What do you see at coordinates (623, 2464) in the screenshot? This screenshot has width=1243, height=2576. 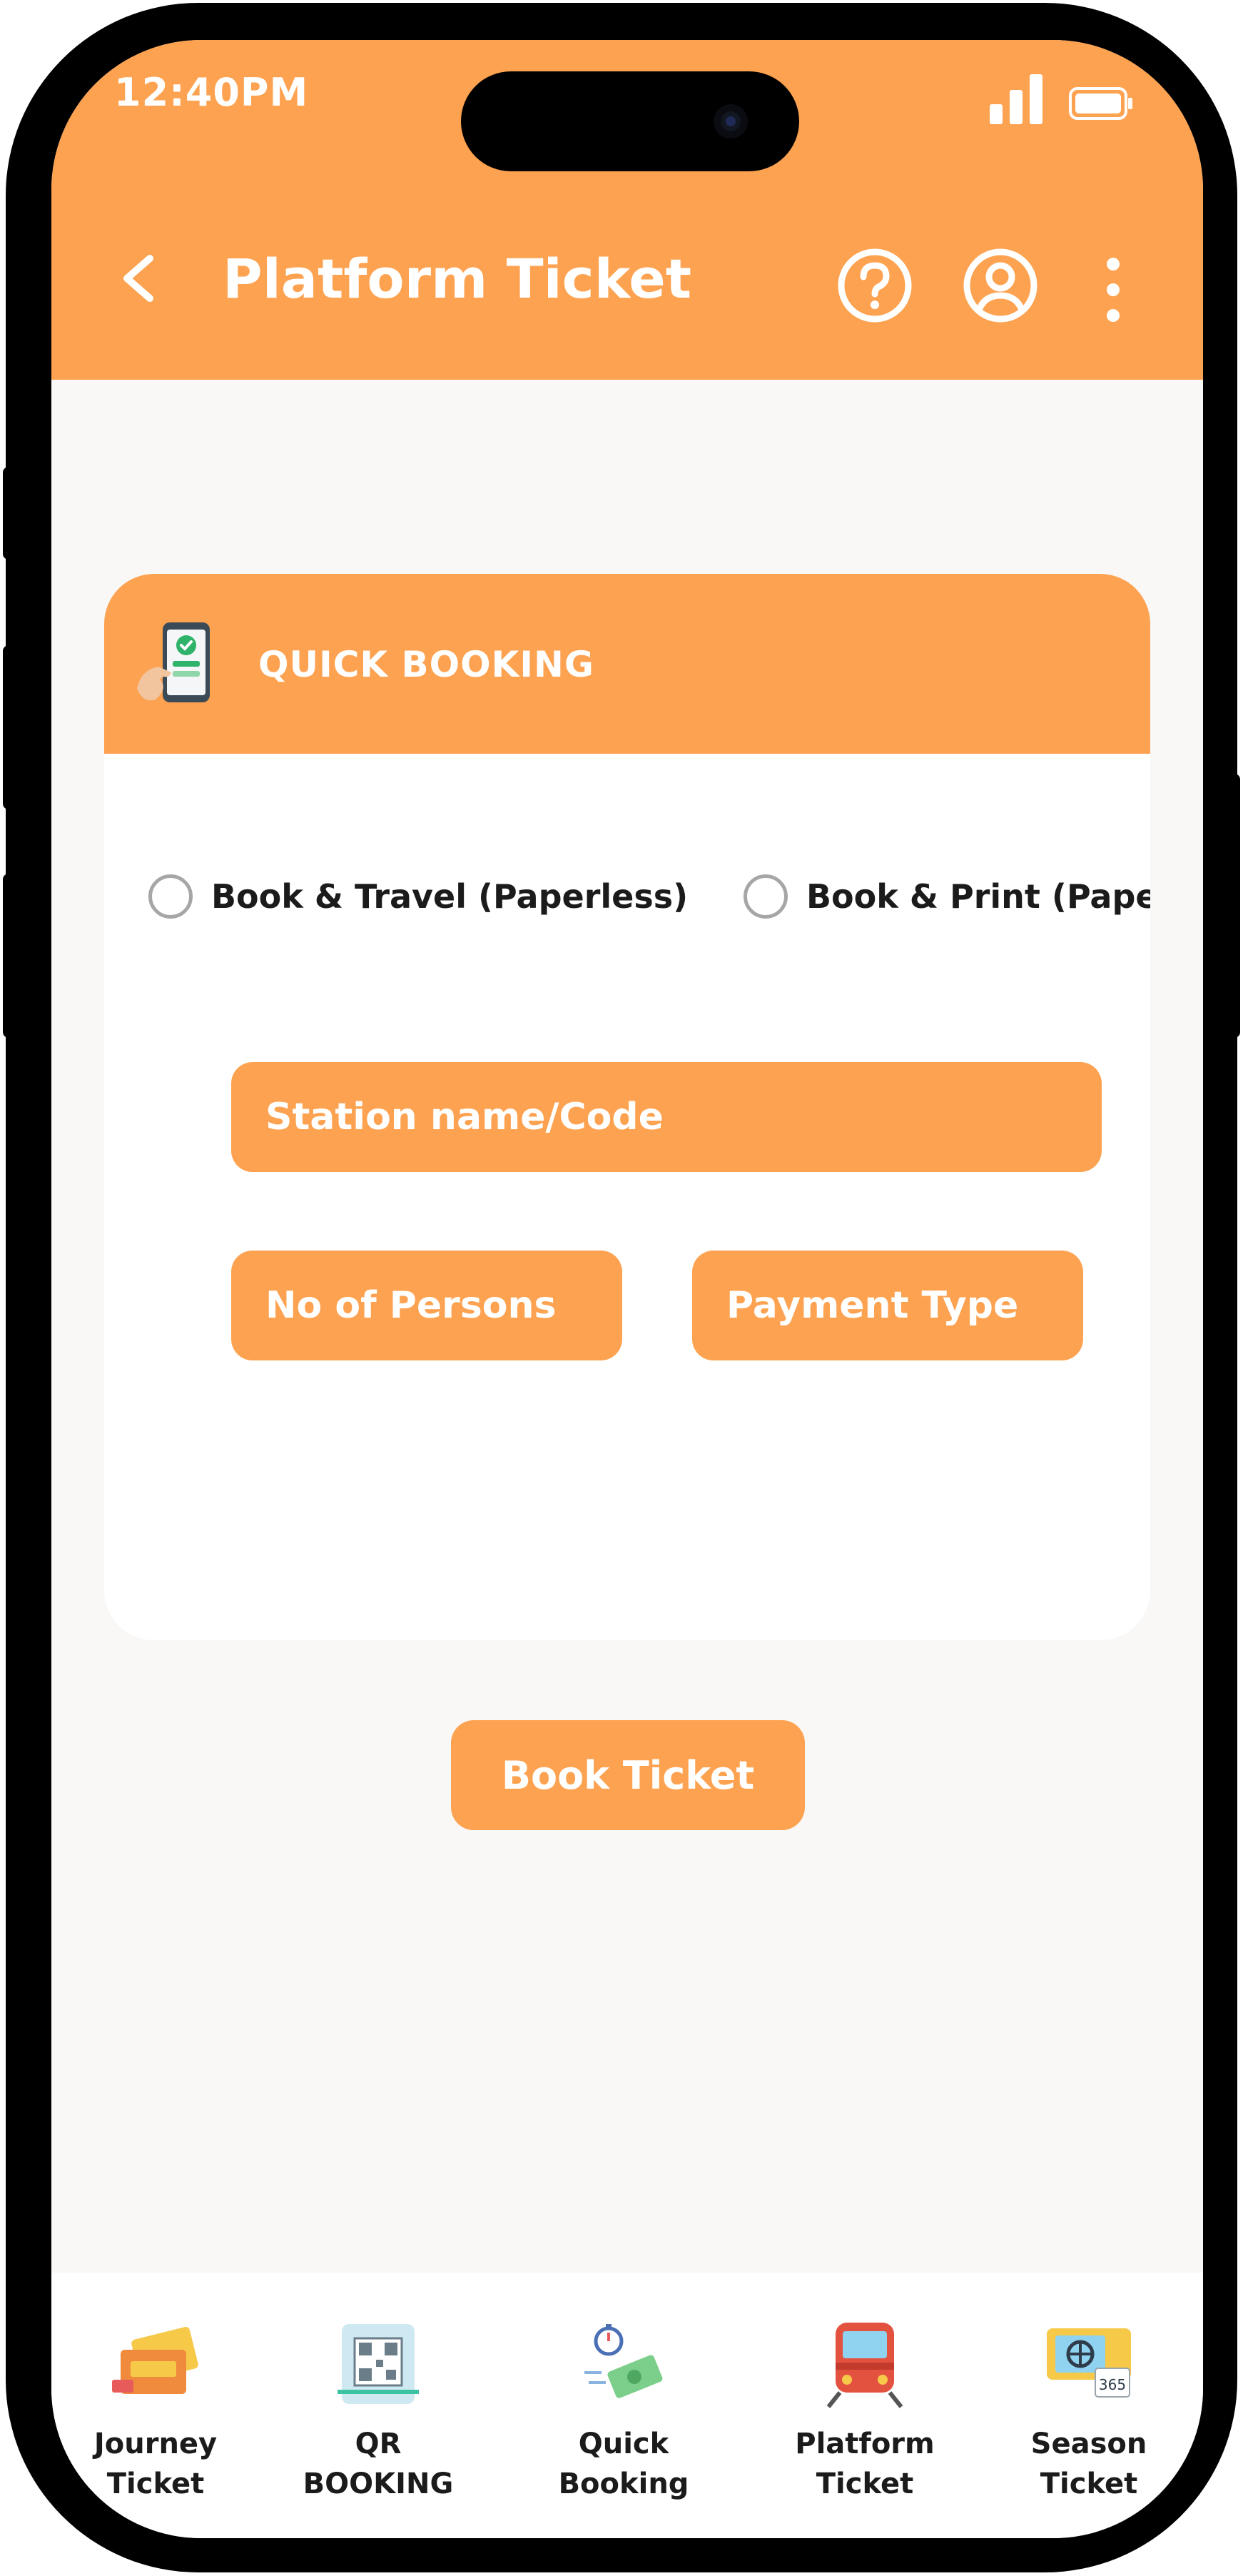 I see `nav-label: Quick Booking` at bounding box center [623, 2464].